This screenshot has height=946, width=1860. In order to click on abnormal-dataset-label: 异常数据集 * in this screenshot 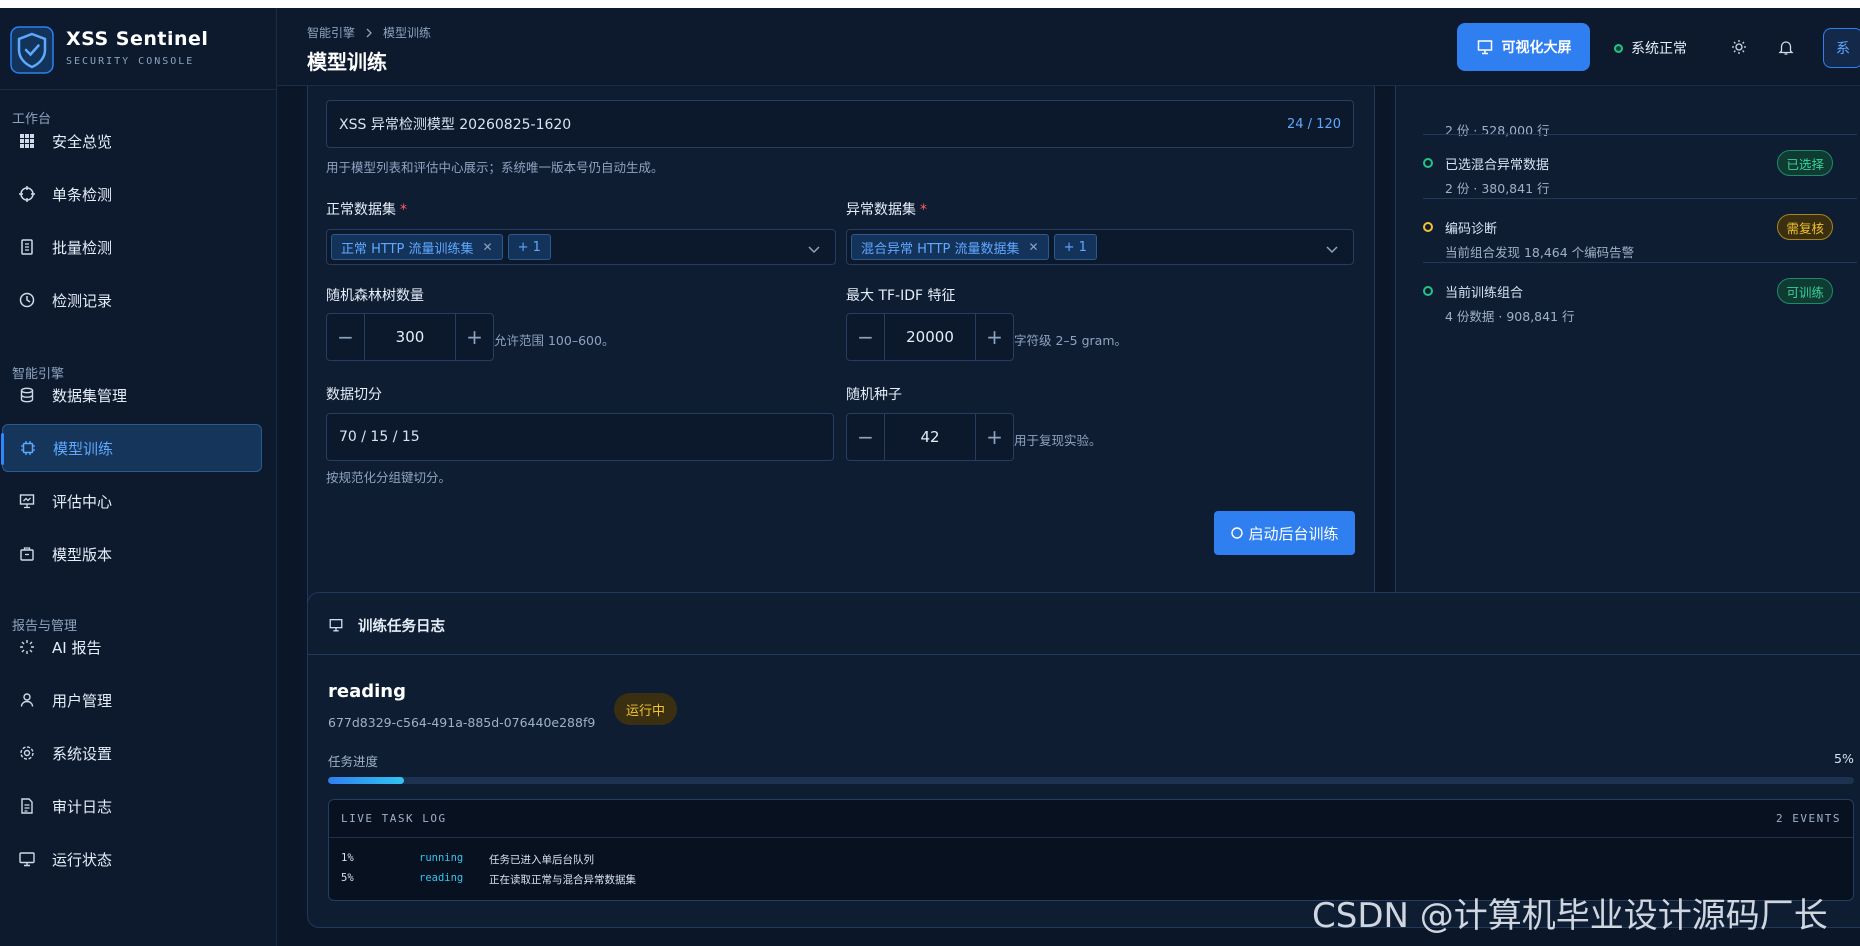, I will do `click(886, 210)`.